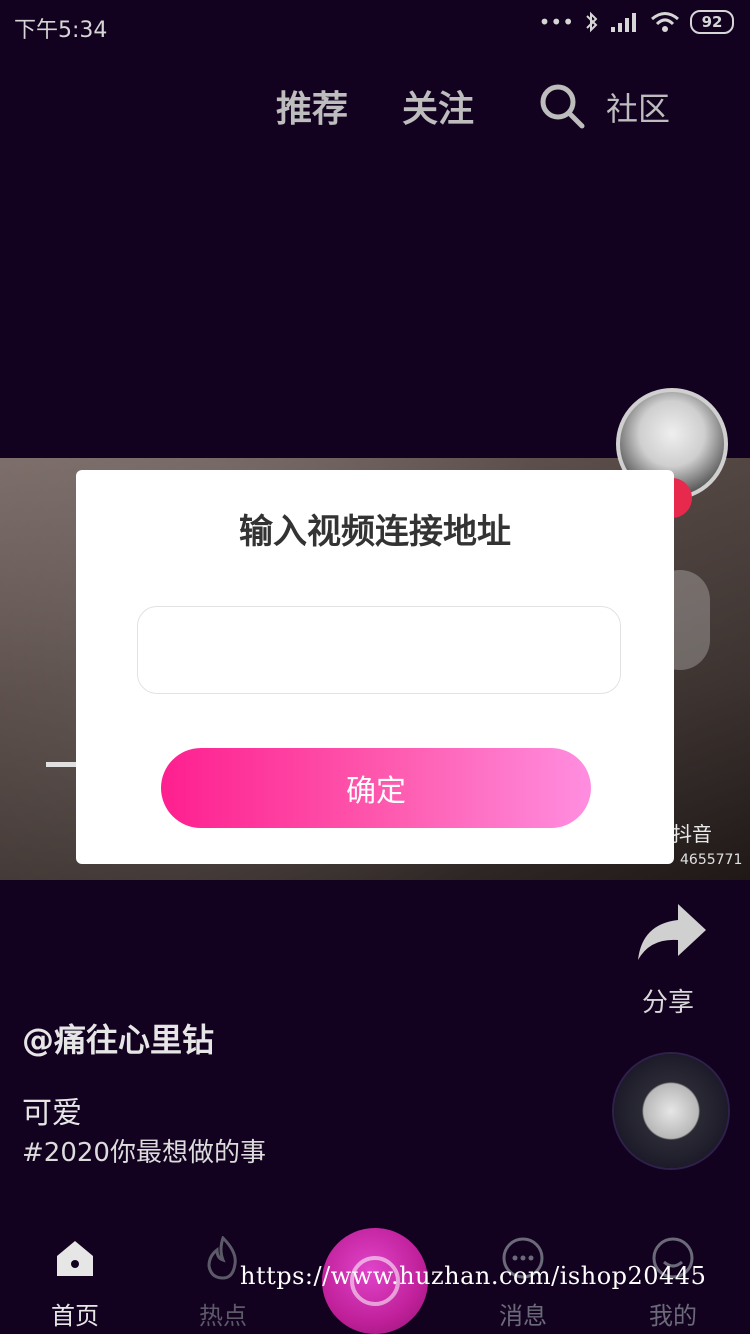  What do you see at coordinates (376, 788) in the screenshot?
I see `confirm-button: 确定` at bounding box center [376, 788].